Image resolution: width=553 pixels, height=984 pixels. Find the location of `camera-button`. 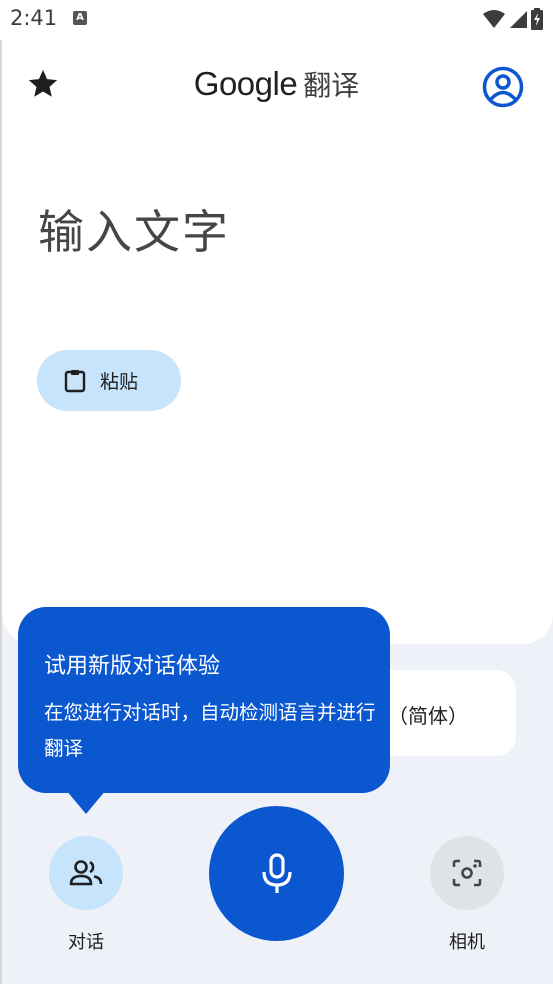

camera-button is located at coordinates (467, 873).